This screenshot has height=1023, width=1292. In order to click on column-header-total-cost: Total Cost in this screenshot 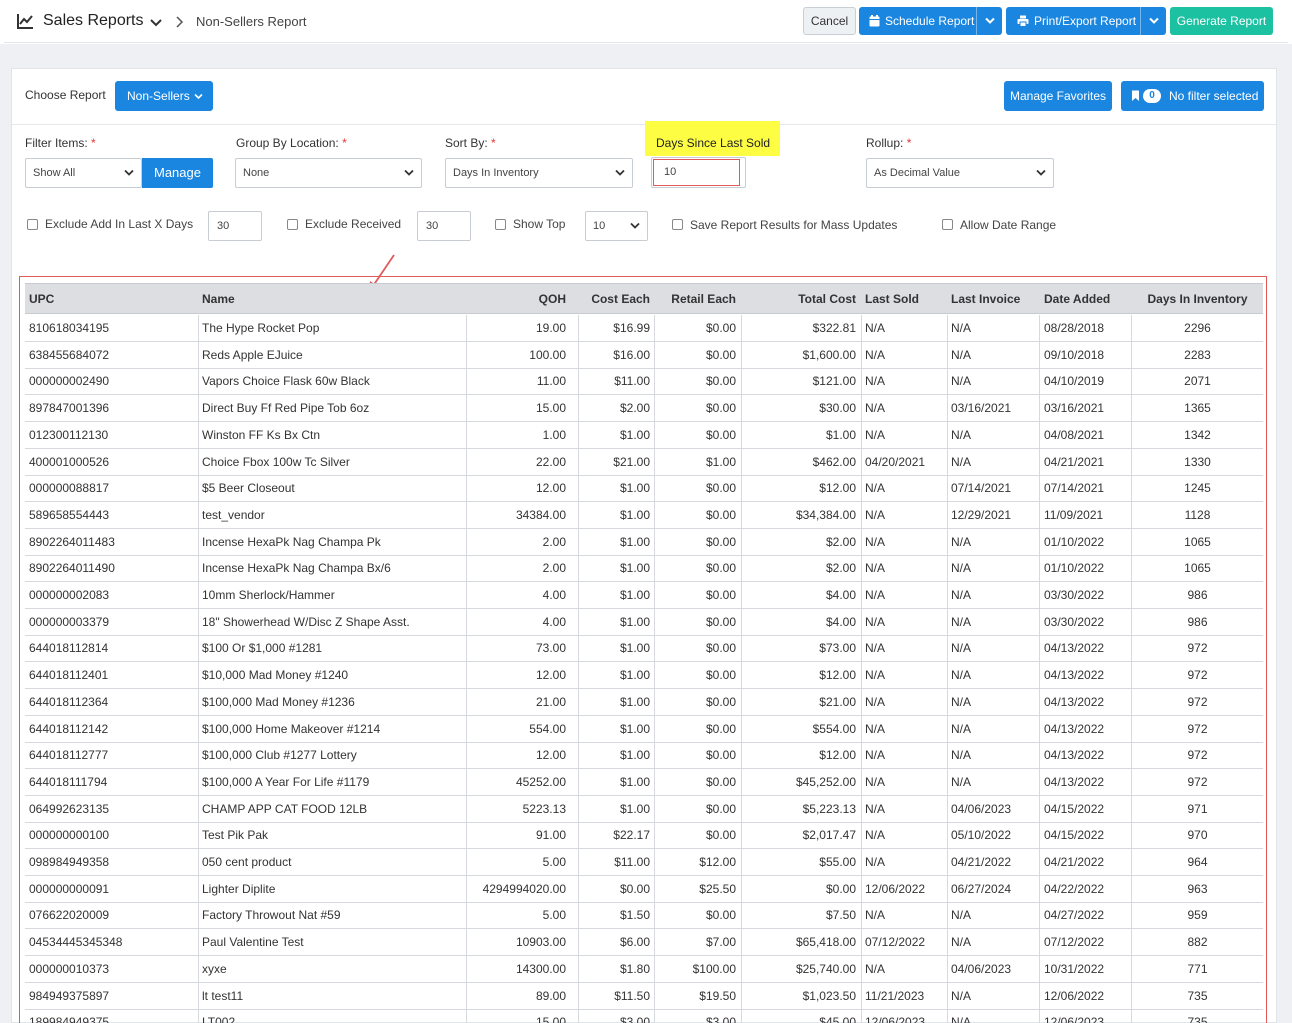, I will do `click(798, 299)`.